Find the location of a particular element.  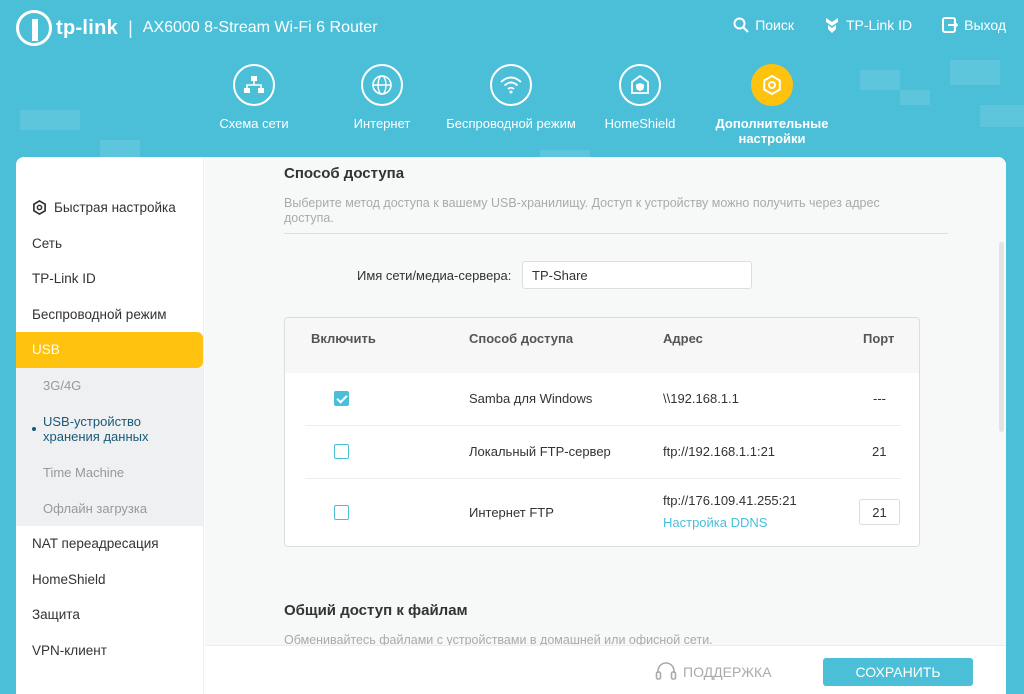

nav-label: HomeShield is located at coordinates (640, 123).